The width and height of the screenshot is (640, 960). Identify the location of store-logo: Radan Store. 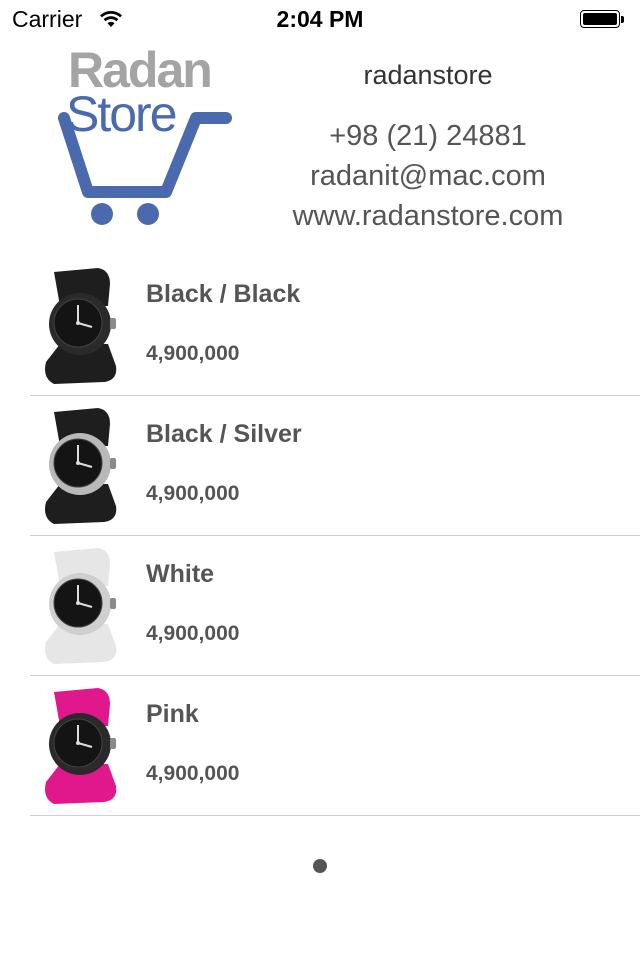
(148, 136).